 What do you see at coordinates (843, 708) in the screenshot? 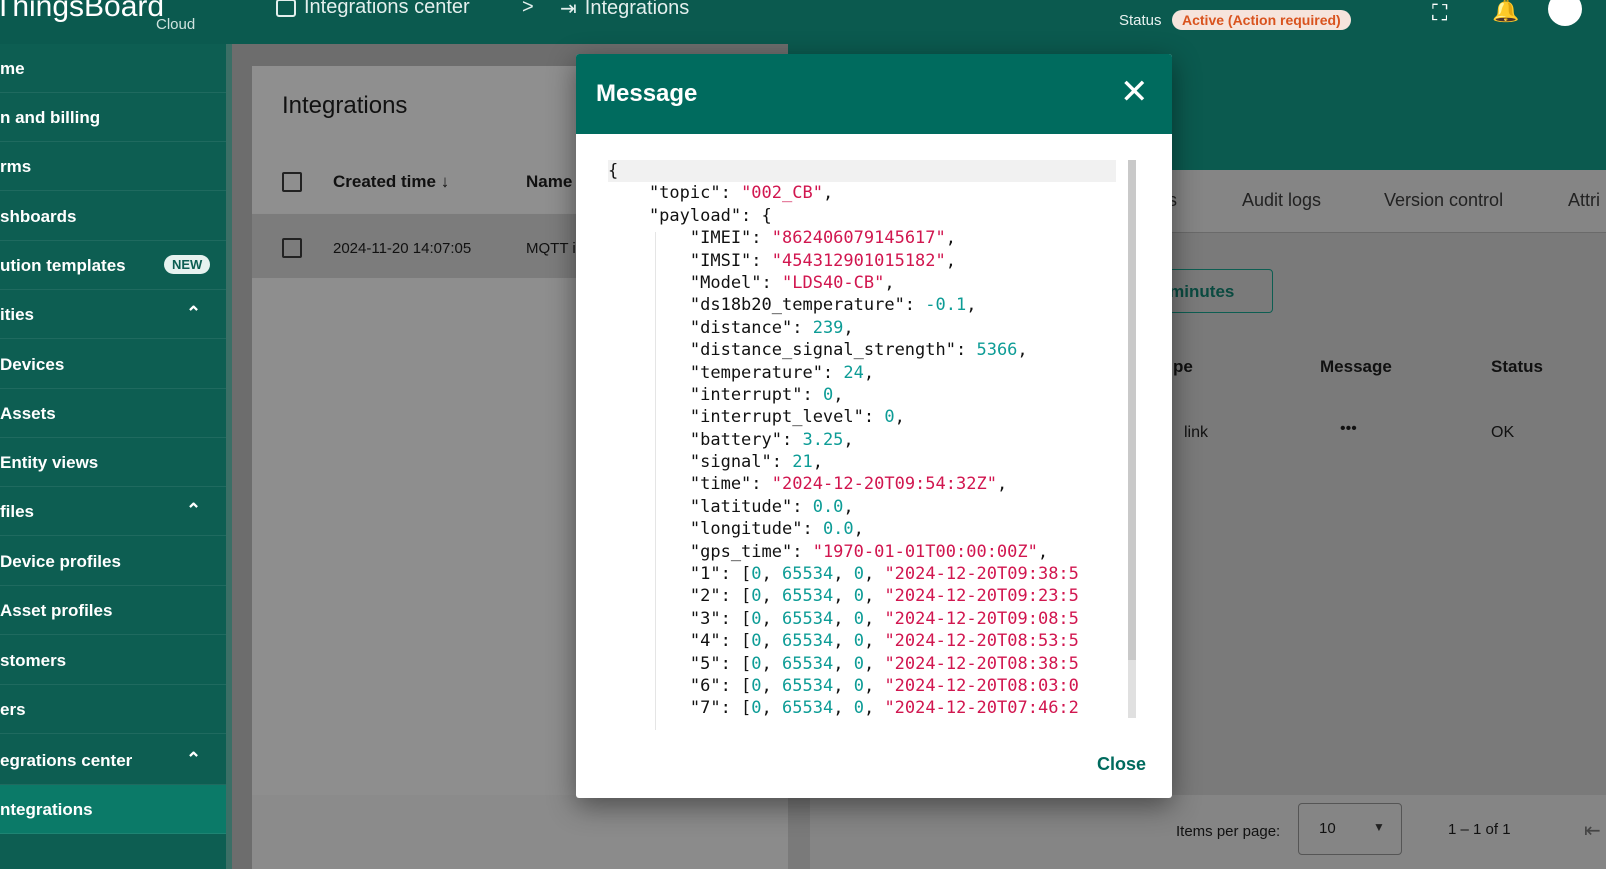
I see `code-line: "7": [0, 65534, 0, "2024-12-20T07:46:2` at bounding box center [843, 708].